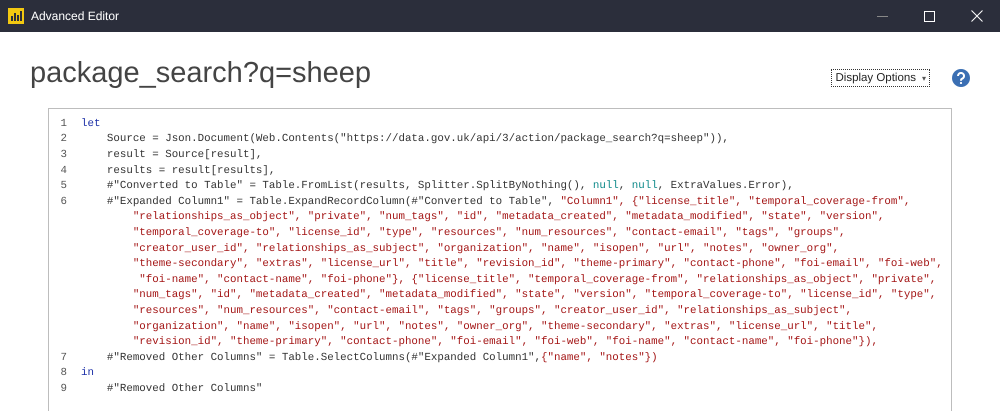  Describe the element at coordinates (63, 124) in the screenshot. I see `line-number: 1` at that location.